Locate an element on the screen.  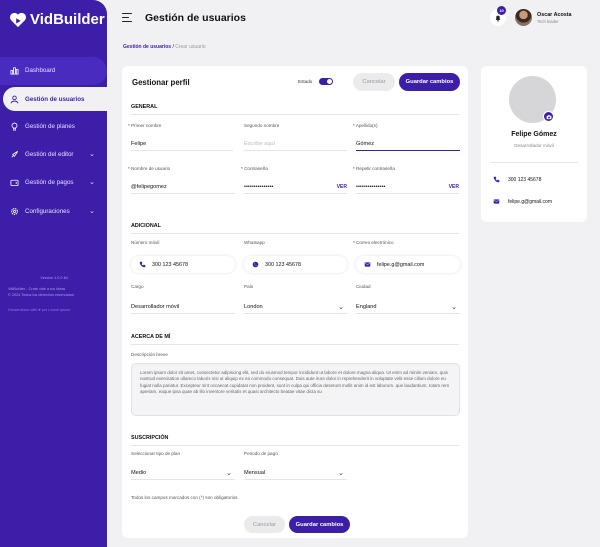
second-name-field: Escribe aquí is located at coordinates (295, 144).